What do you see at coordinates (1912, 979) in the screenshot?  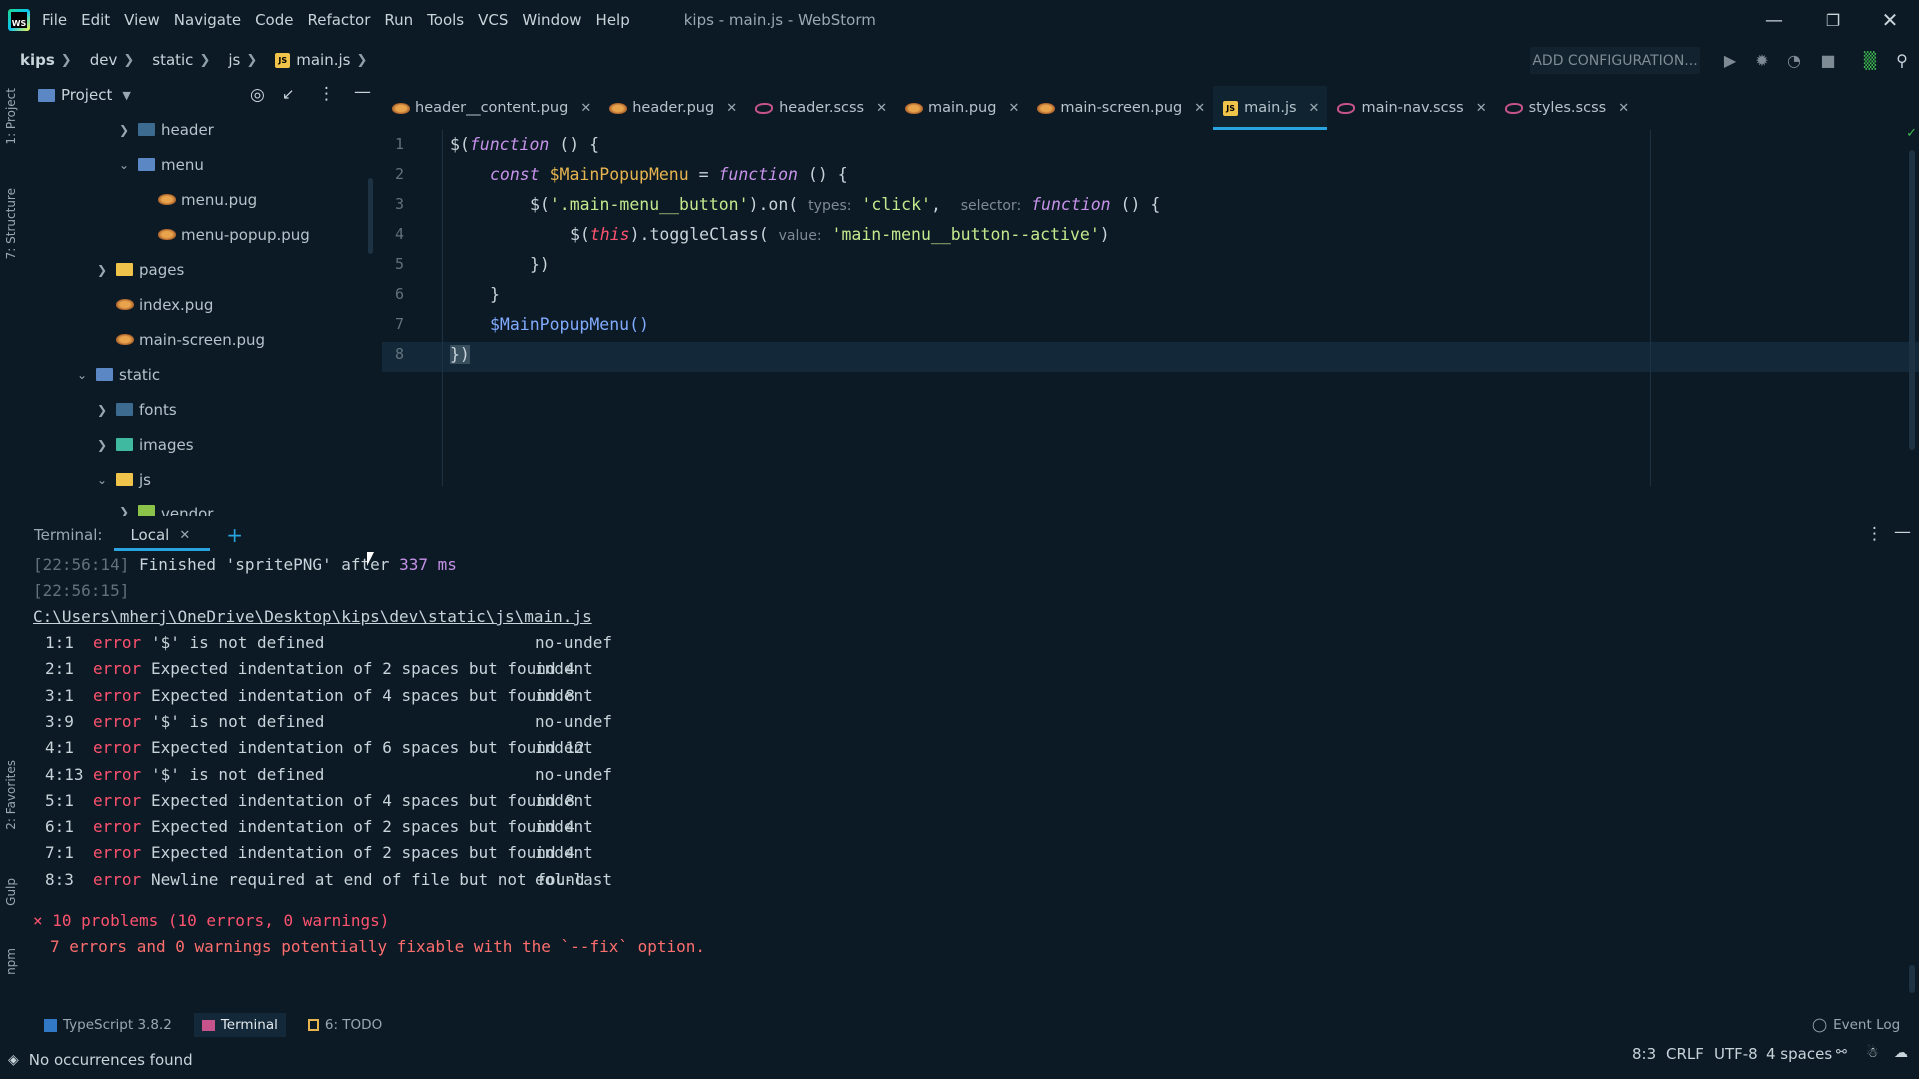 I see `terminal-scrollbar` at bounding box center [1912, 979].